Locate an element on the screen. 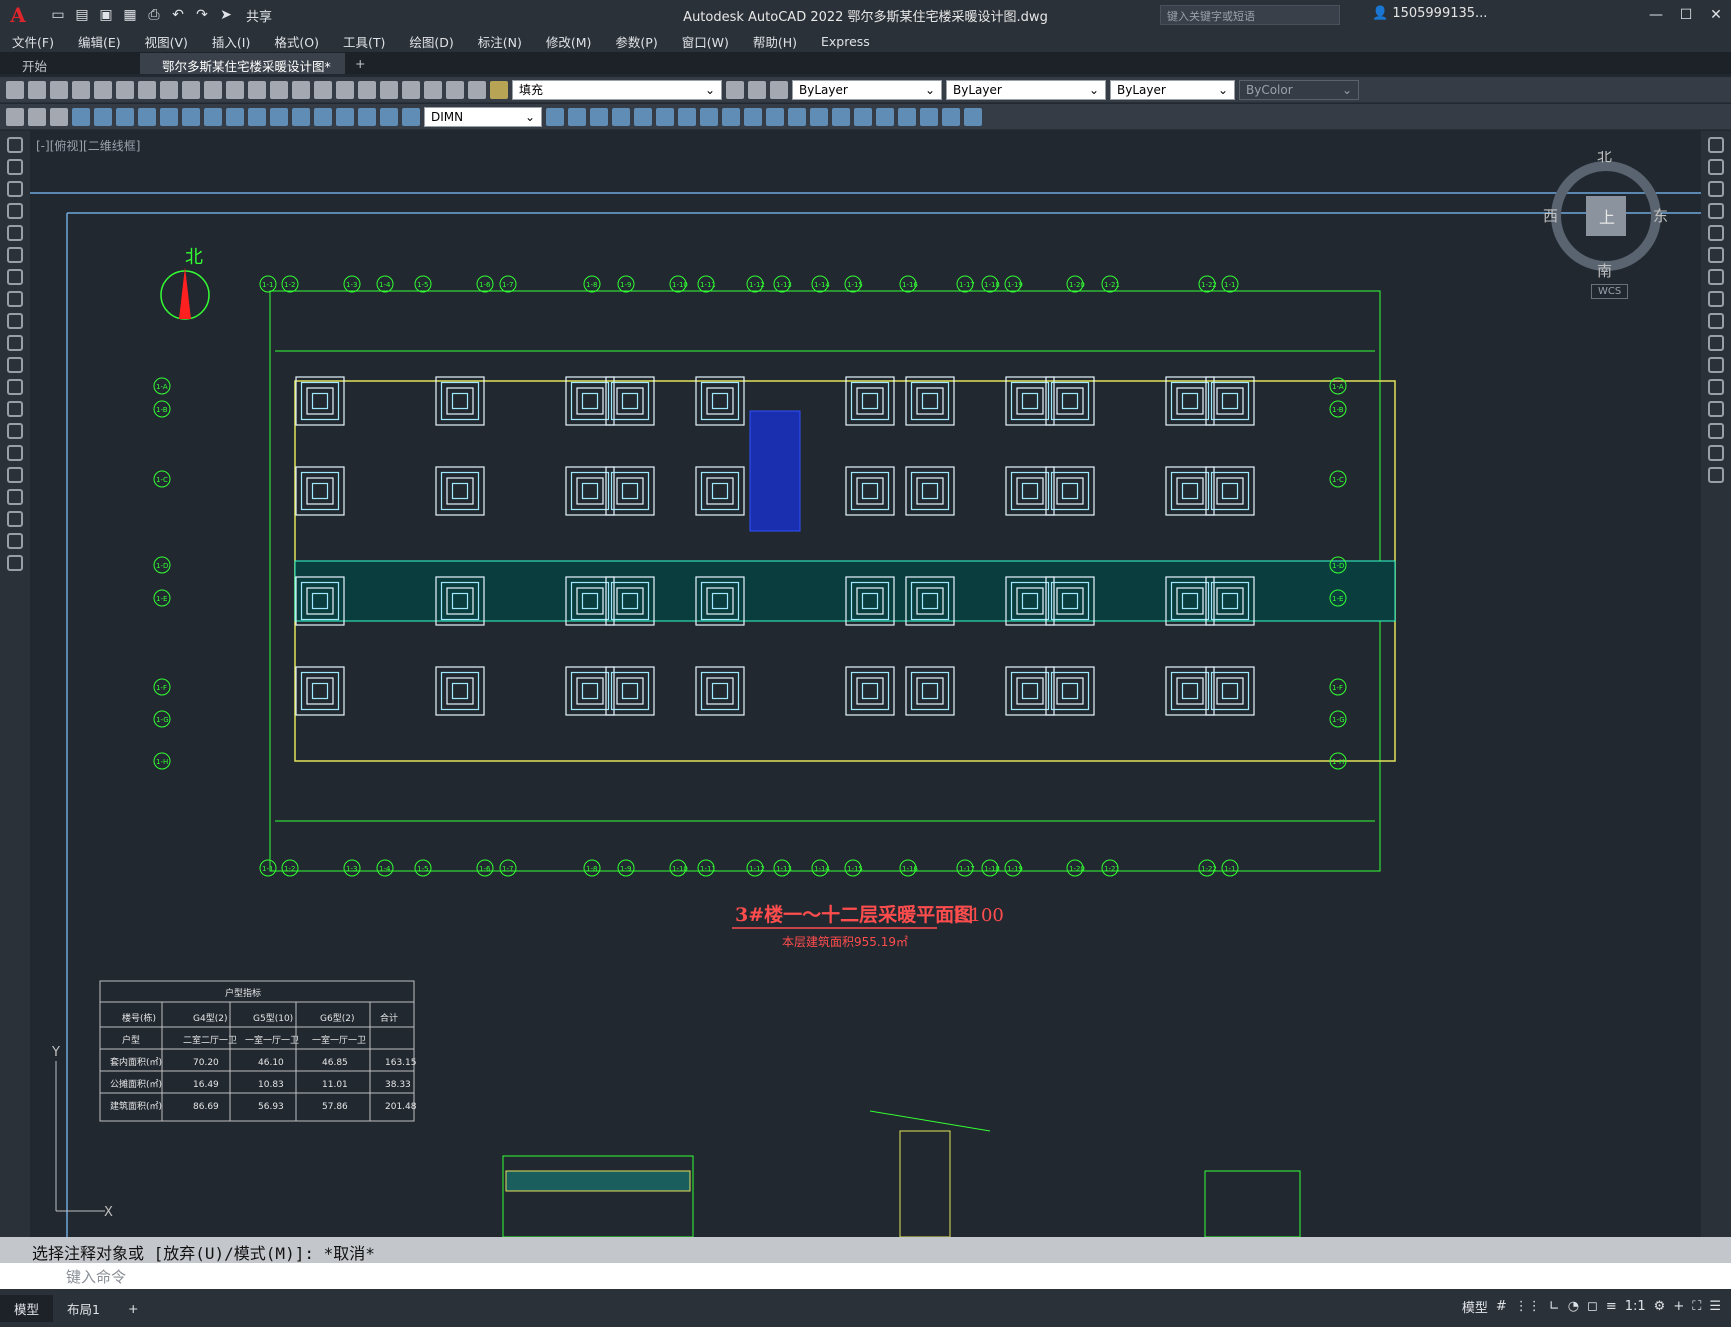 The height and width of the screenshot is (1327, 1731). circle-icon is located at coordinates (15, 277).